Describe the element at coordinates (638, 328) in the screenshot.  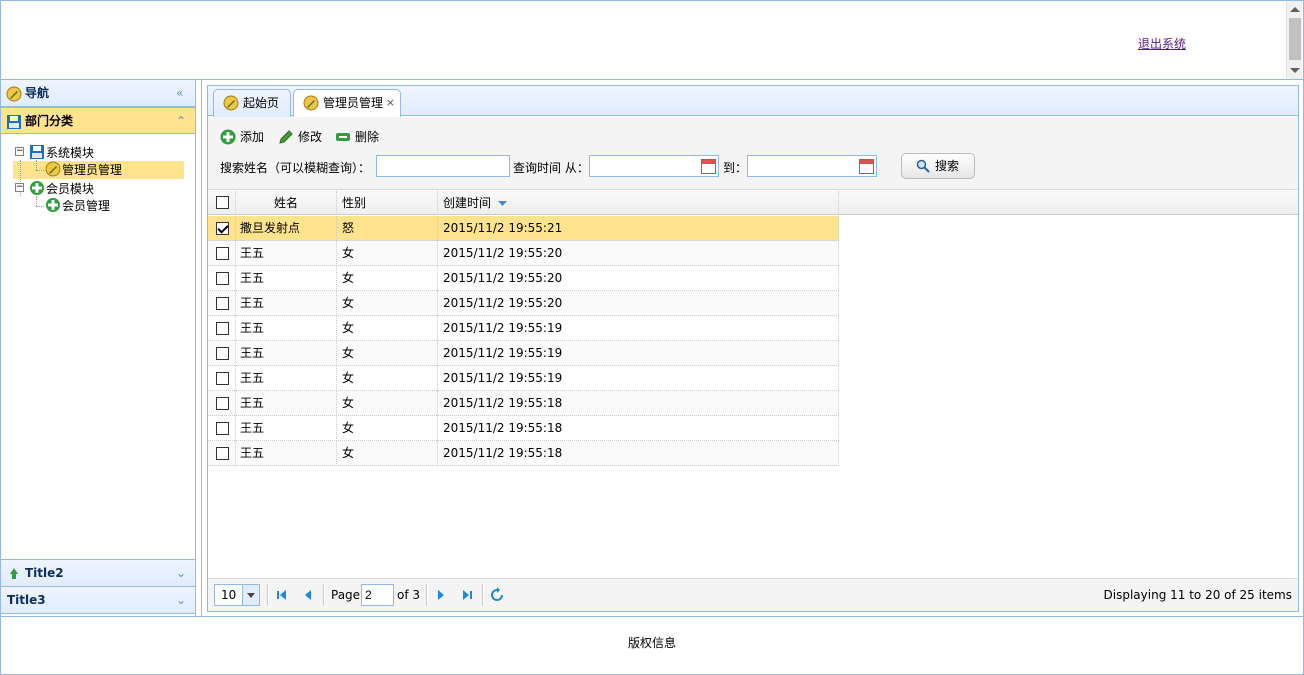
I see `cell-created: 2015/11/2 19:55:19` at that location.